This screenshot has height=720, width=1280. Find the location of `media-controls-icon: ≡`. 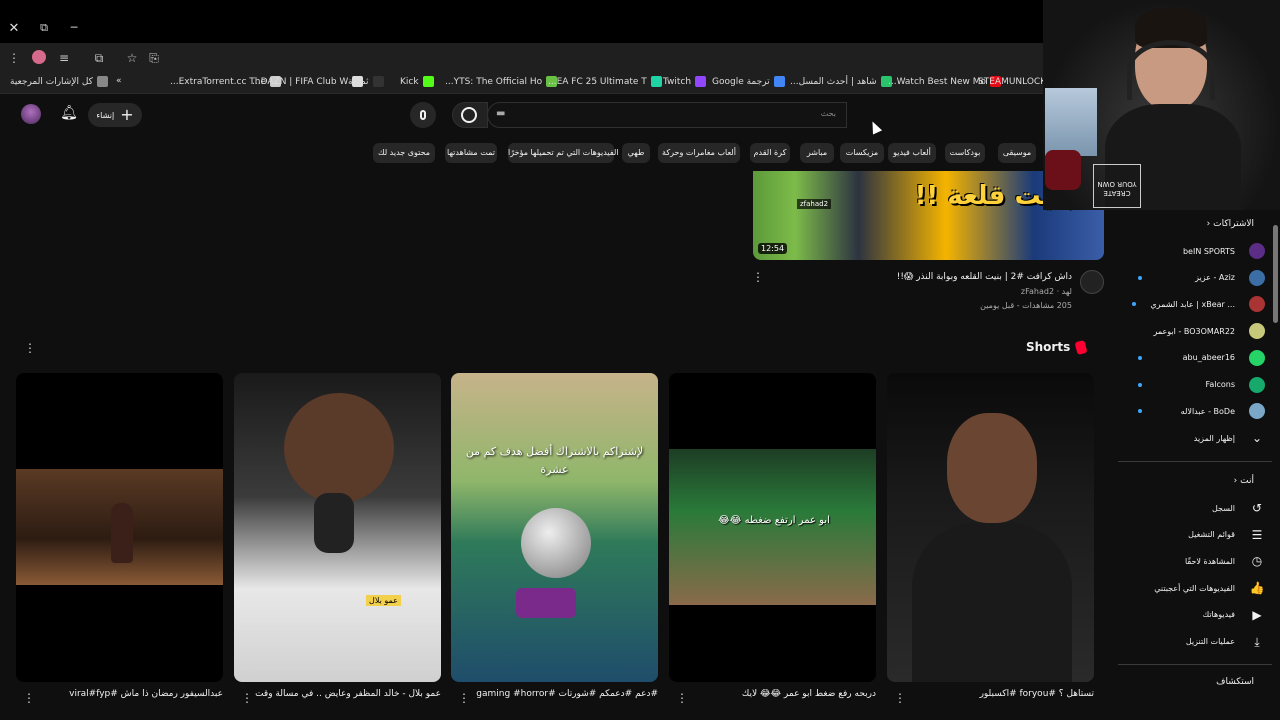

media-controls-icon: ≡ is located at coordinates (64, 58).